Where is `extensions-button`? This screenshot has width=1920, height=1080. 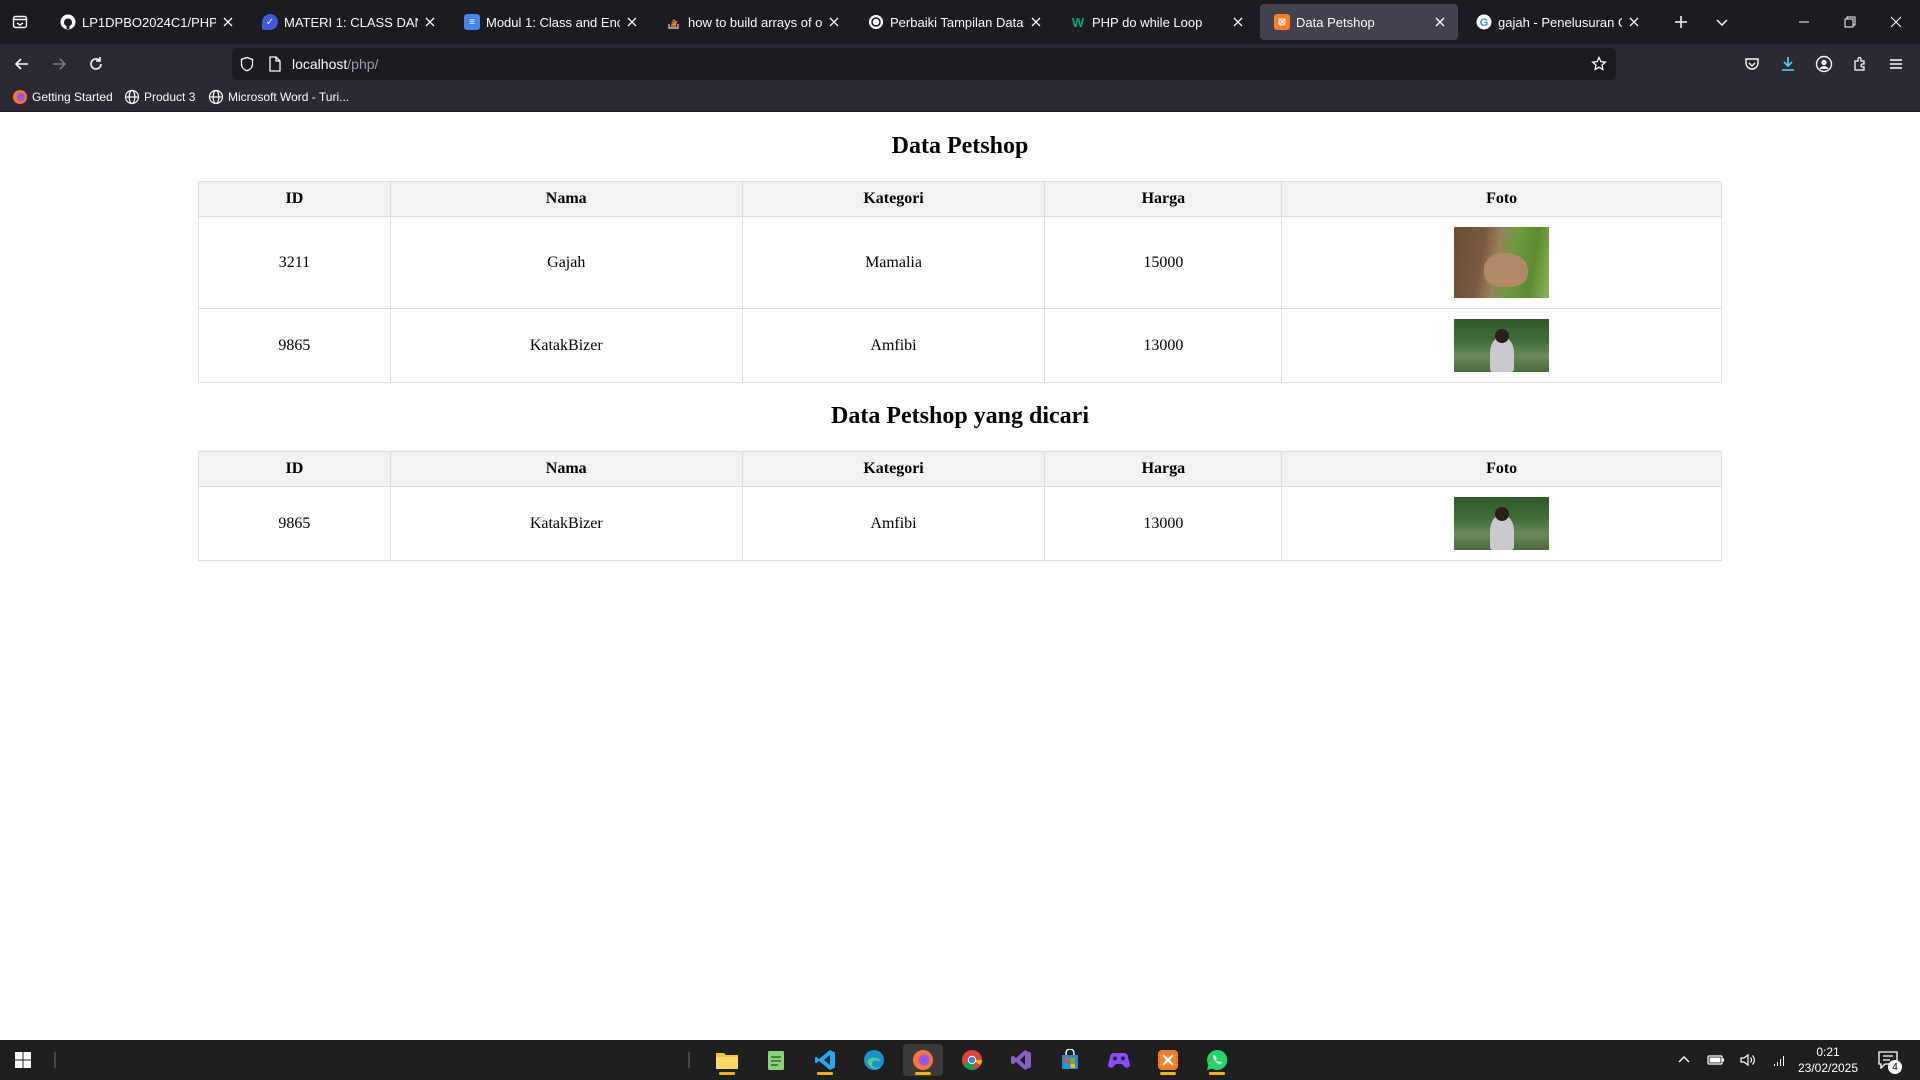 extensions-button is located at coordinates (1860, 64).